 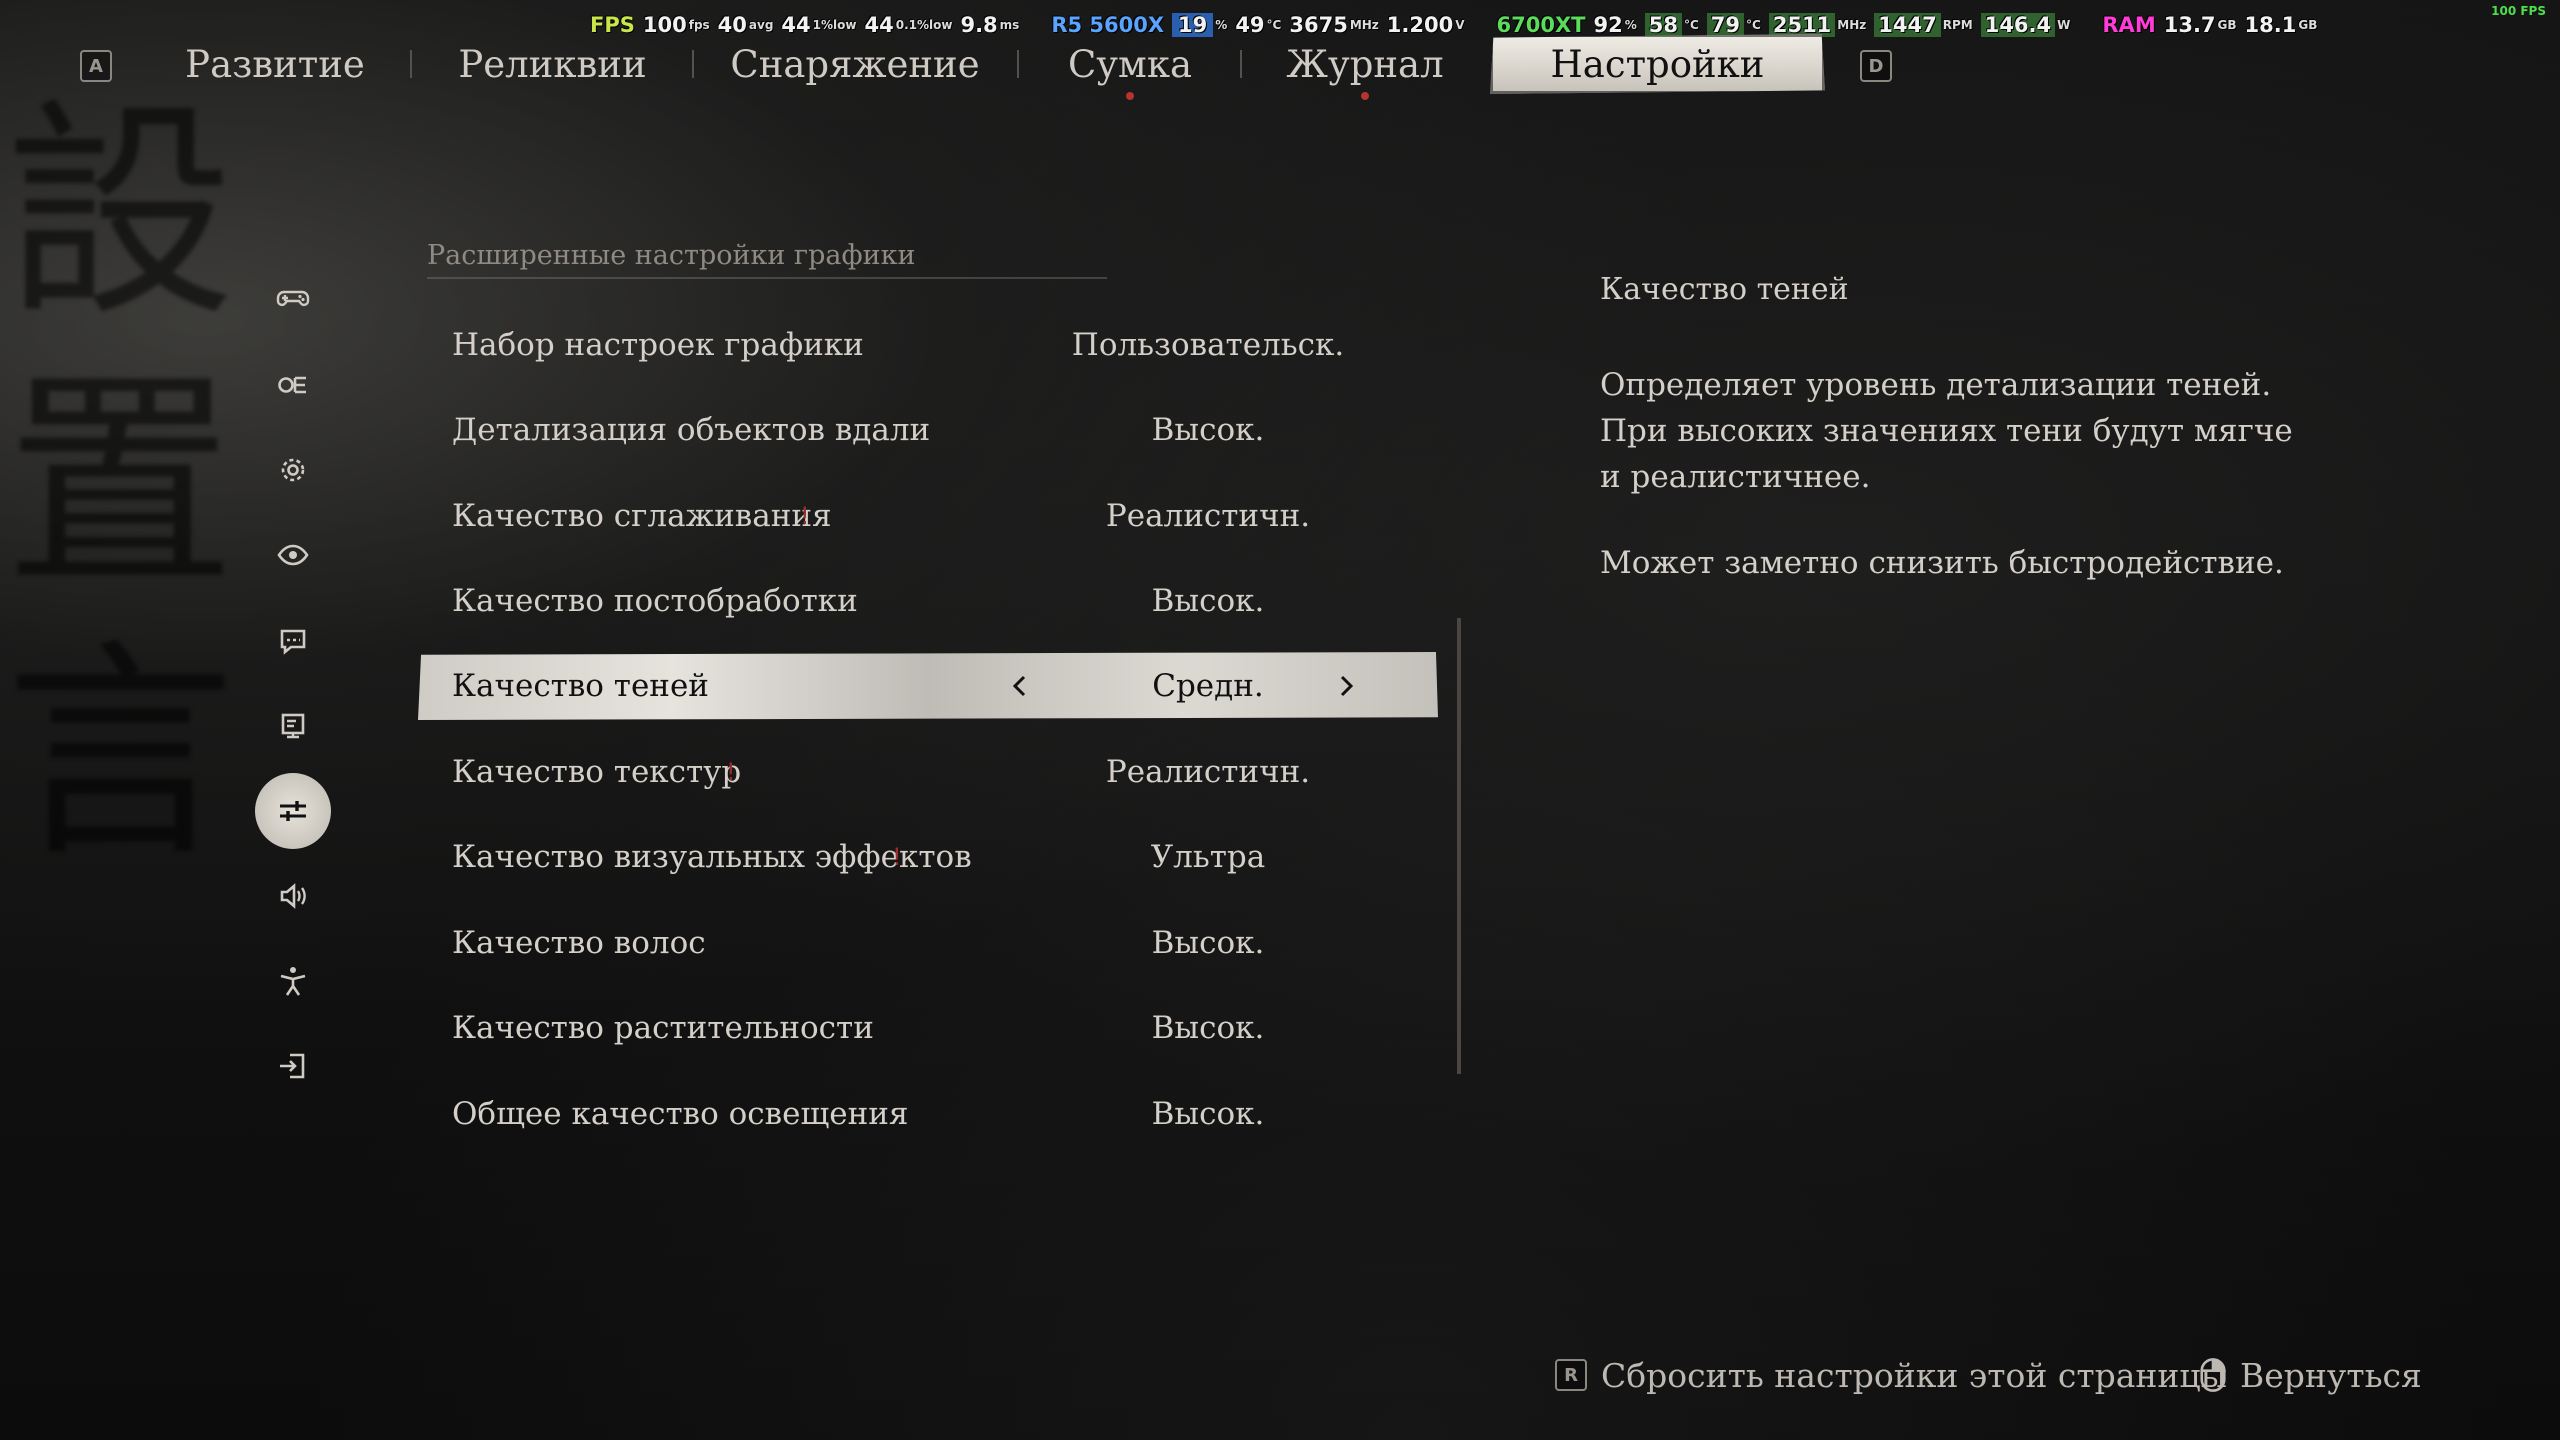 What do you see at coordinates (1130, 64) in the screenshot?
I see `tab-label: Сумка` at bounding box center [1130, 64].